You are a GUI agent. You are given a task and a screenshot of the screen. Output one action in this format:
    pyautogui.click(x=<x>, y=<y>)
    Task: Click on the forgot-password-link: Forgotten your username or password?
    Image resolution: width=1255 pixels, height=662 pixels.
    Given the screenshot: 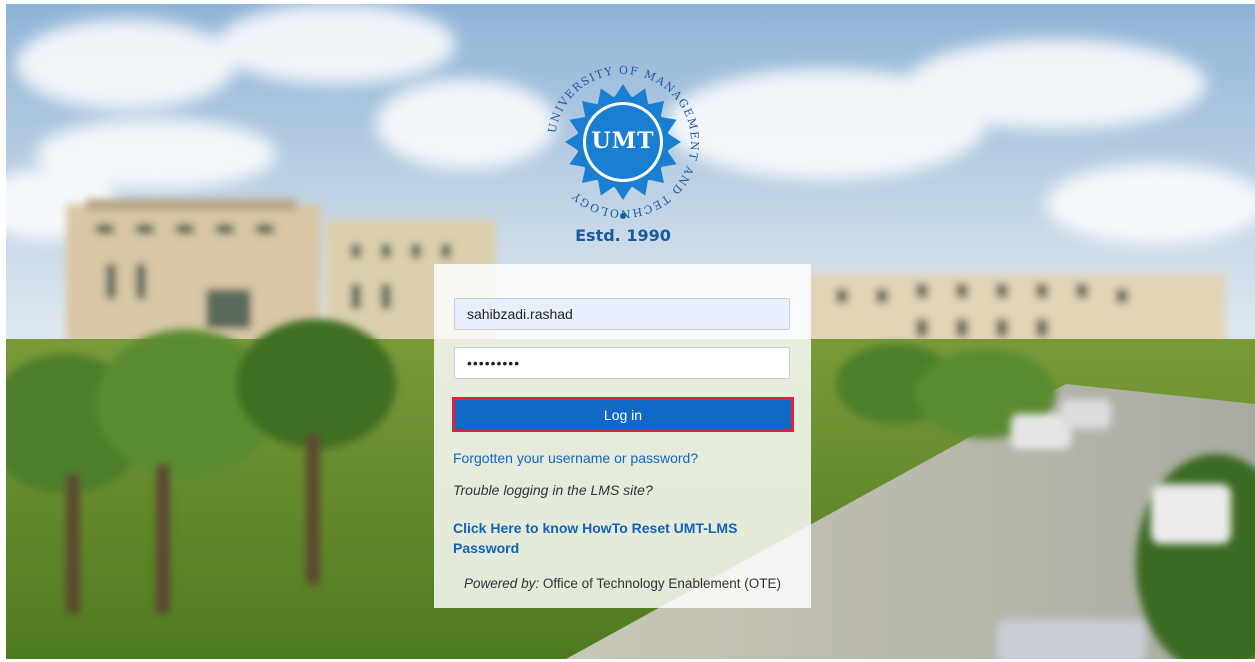 What is the action you would take?
    pyautogui.click(x=575, y=458)
    